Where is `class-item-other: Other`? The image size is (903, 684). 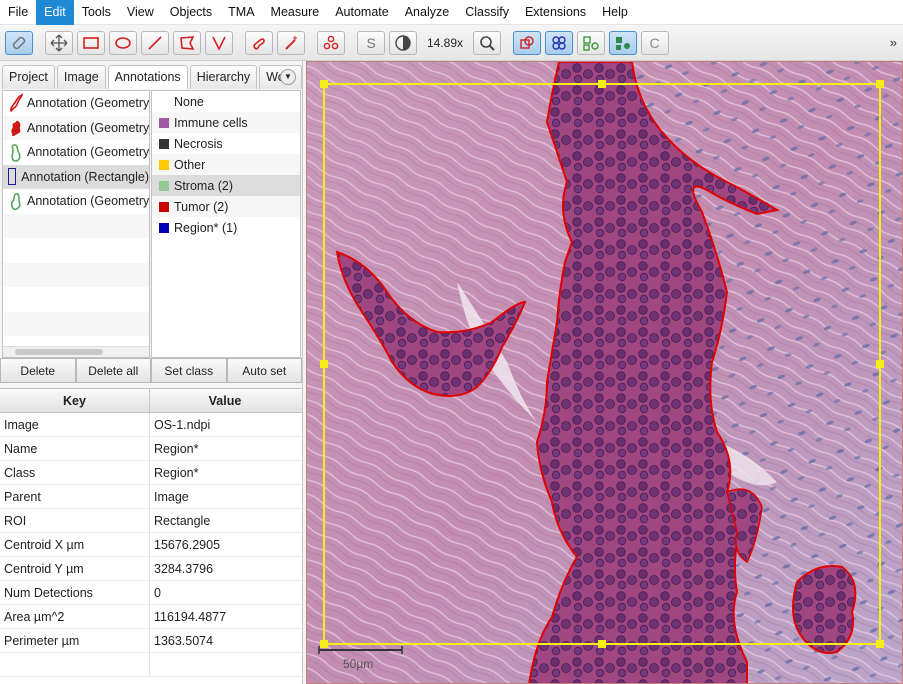
class-item-other: Other is located at coordinates (226, 164).